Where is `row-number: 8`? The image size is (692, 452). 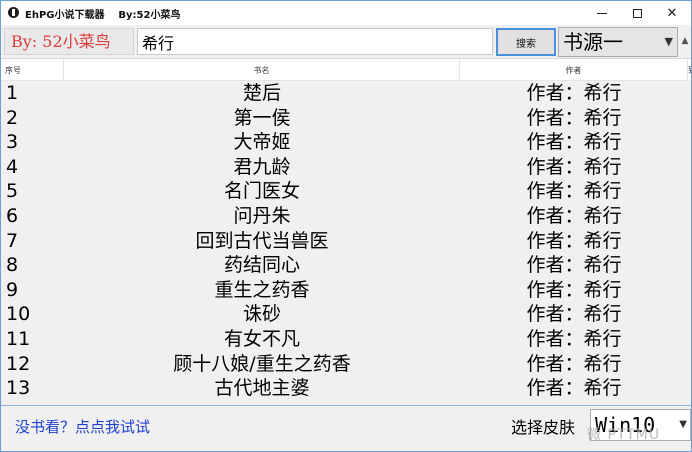
row-number: 8 is located at coordinates (12, 265).